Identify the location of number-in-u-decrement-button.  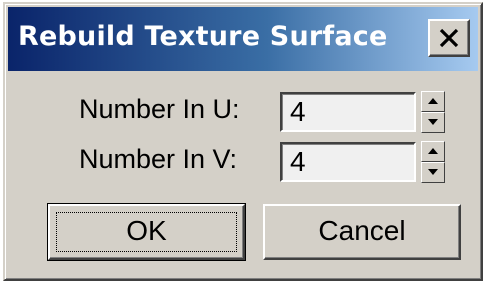
(433, 122).